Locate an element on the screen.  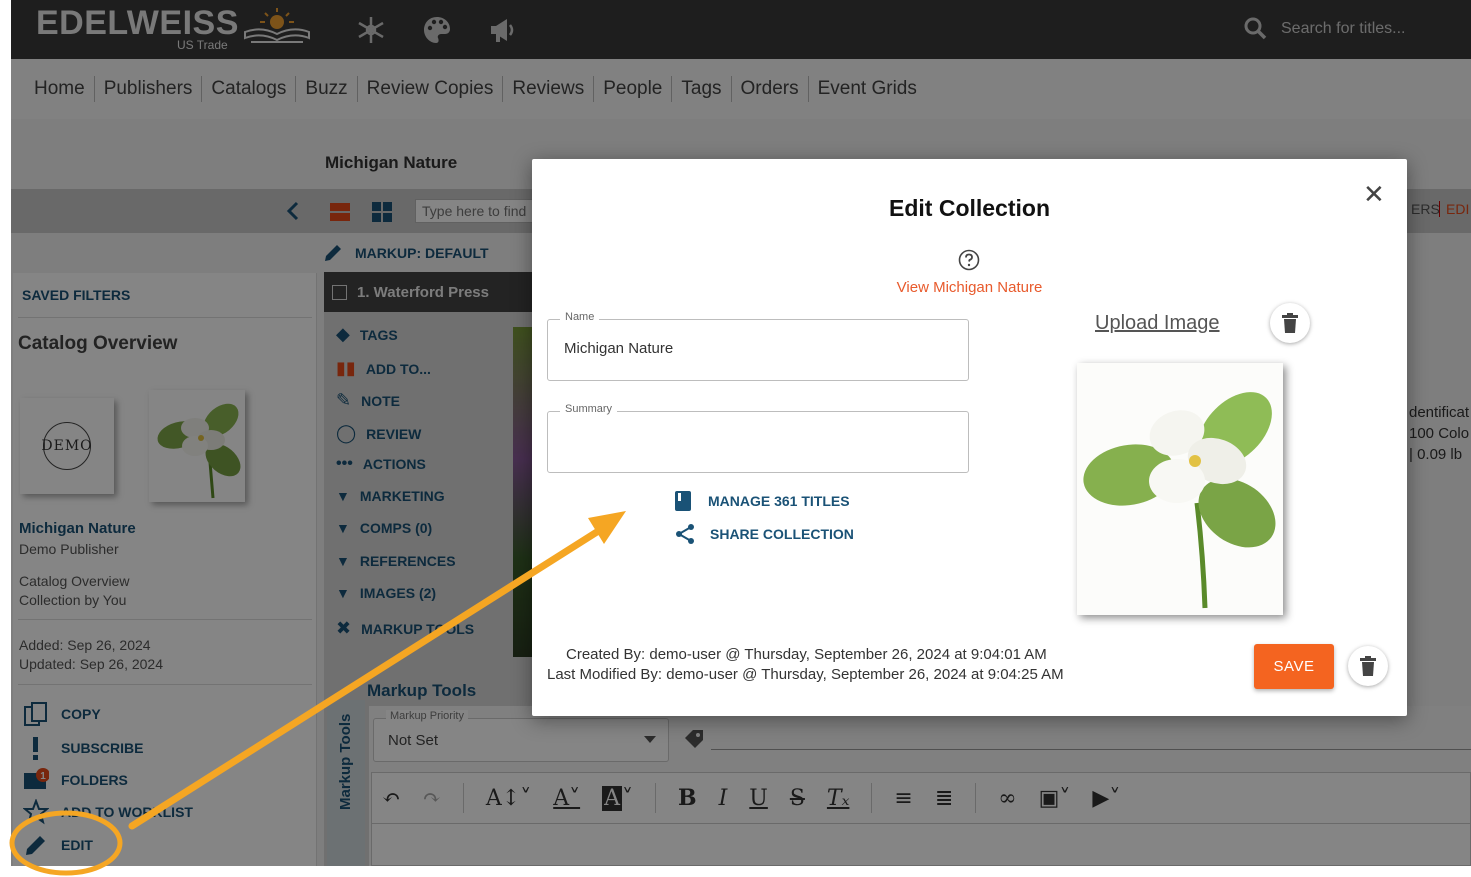
summary-field: Summary is located at coordinates (758, 438).